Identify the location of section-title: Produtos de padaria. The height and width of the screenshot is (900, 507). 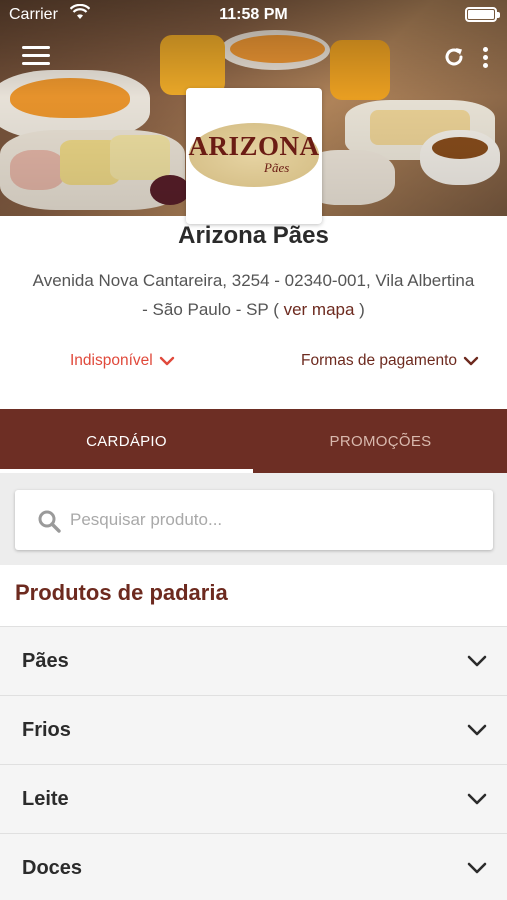
(121, 592).